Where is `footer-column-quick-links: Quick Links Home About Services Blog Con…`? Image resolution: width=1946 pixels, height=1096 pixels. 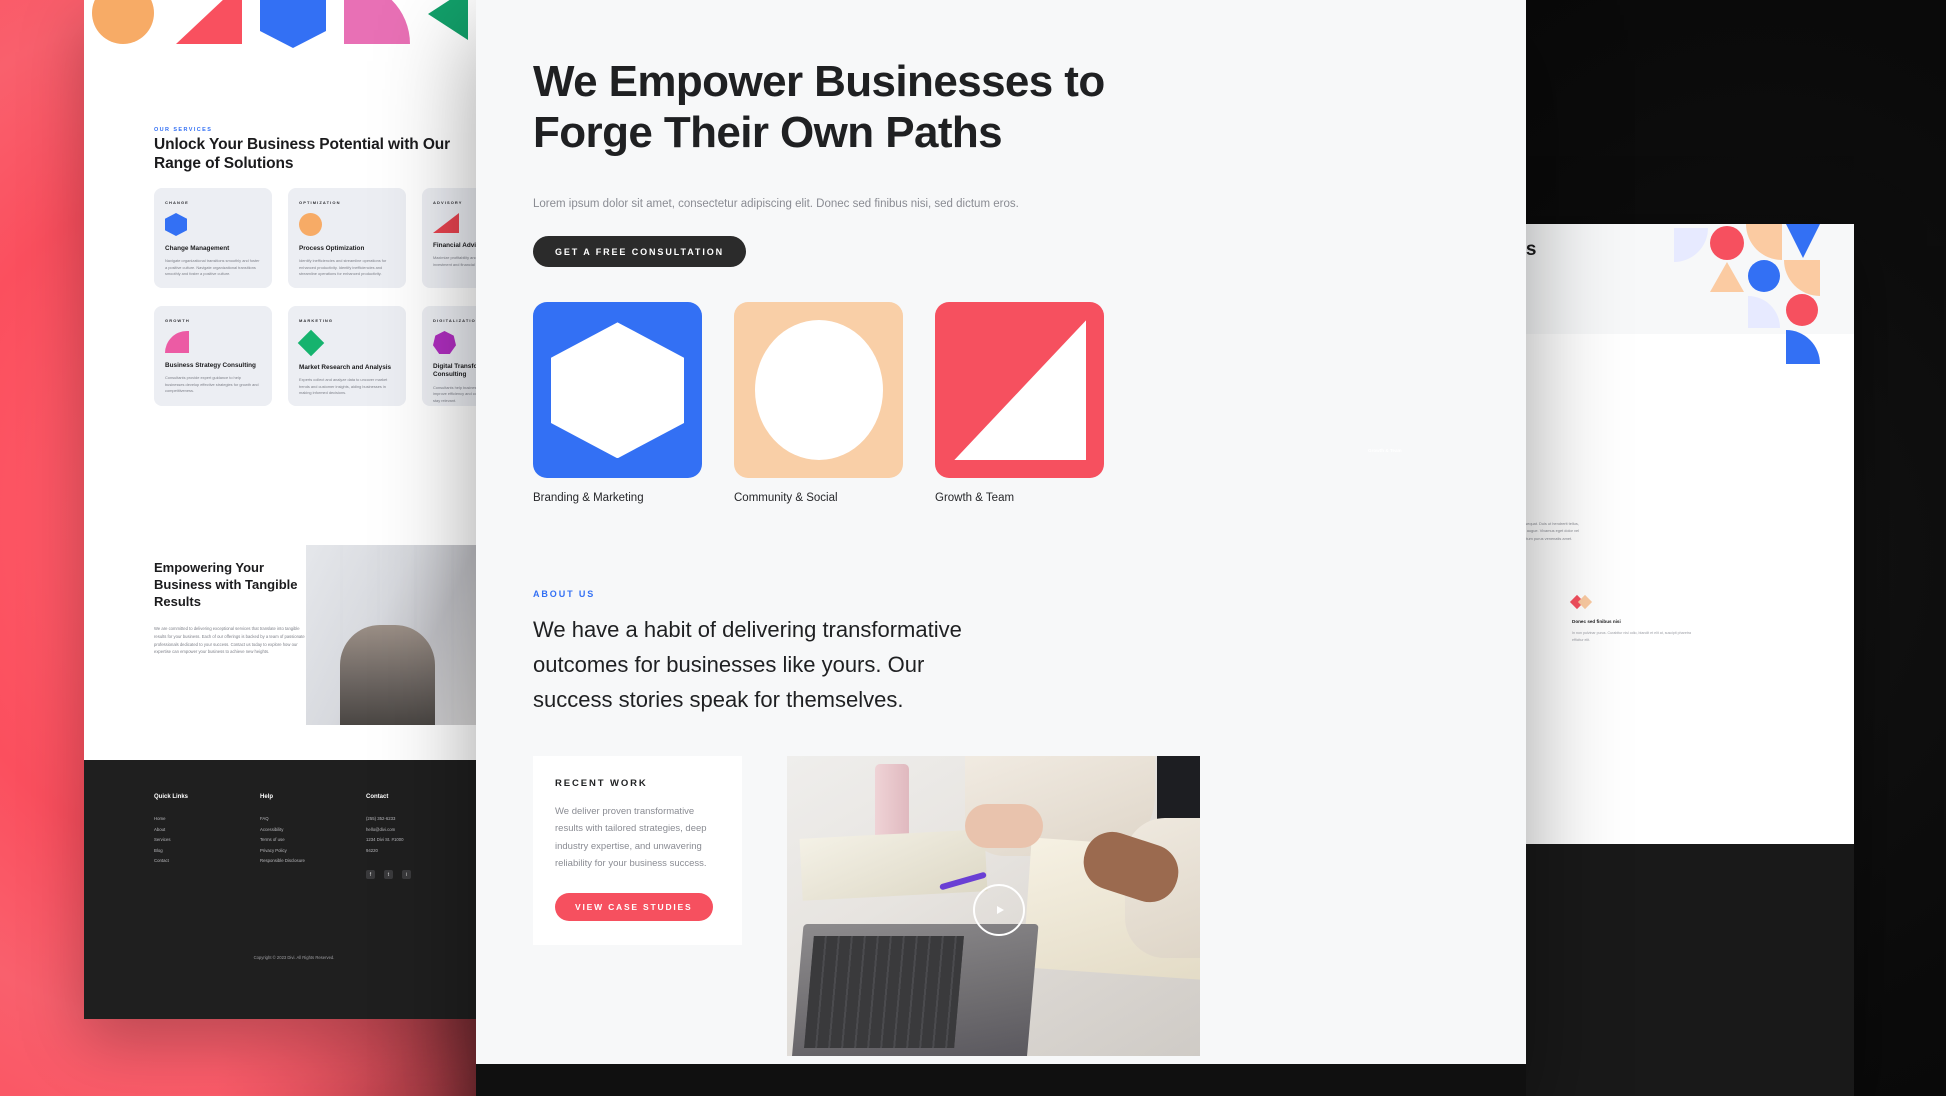
footer-column-quick-links: Quick Links Home About Services Blog Con… is located at coordinates (207, 836).